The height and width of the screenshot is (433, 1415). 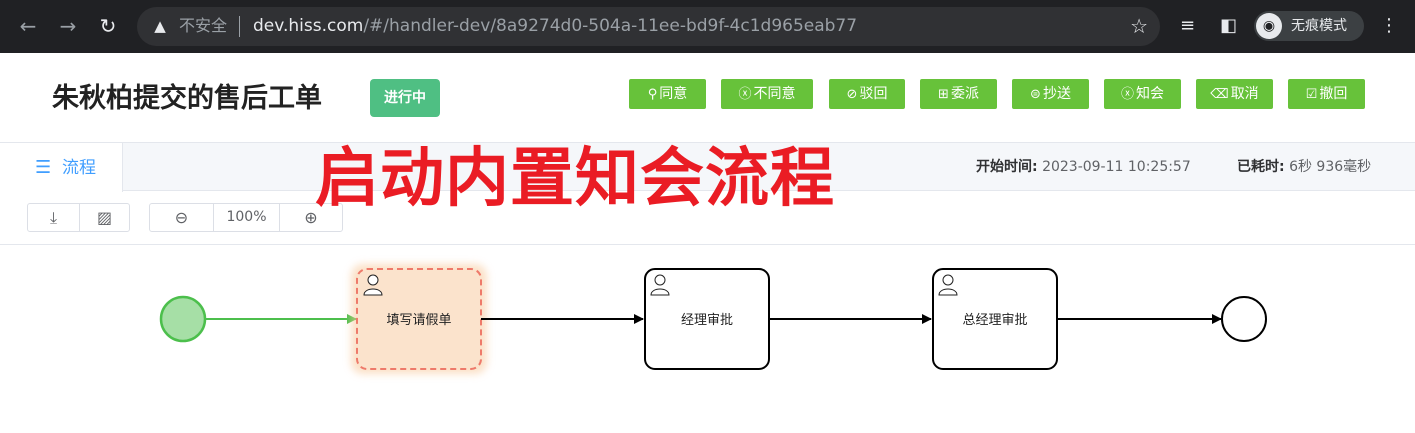 I want to click on notify-button: ⓧ 知会, so click(x=1142, y=94).